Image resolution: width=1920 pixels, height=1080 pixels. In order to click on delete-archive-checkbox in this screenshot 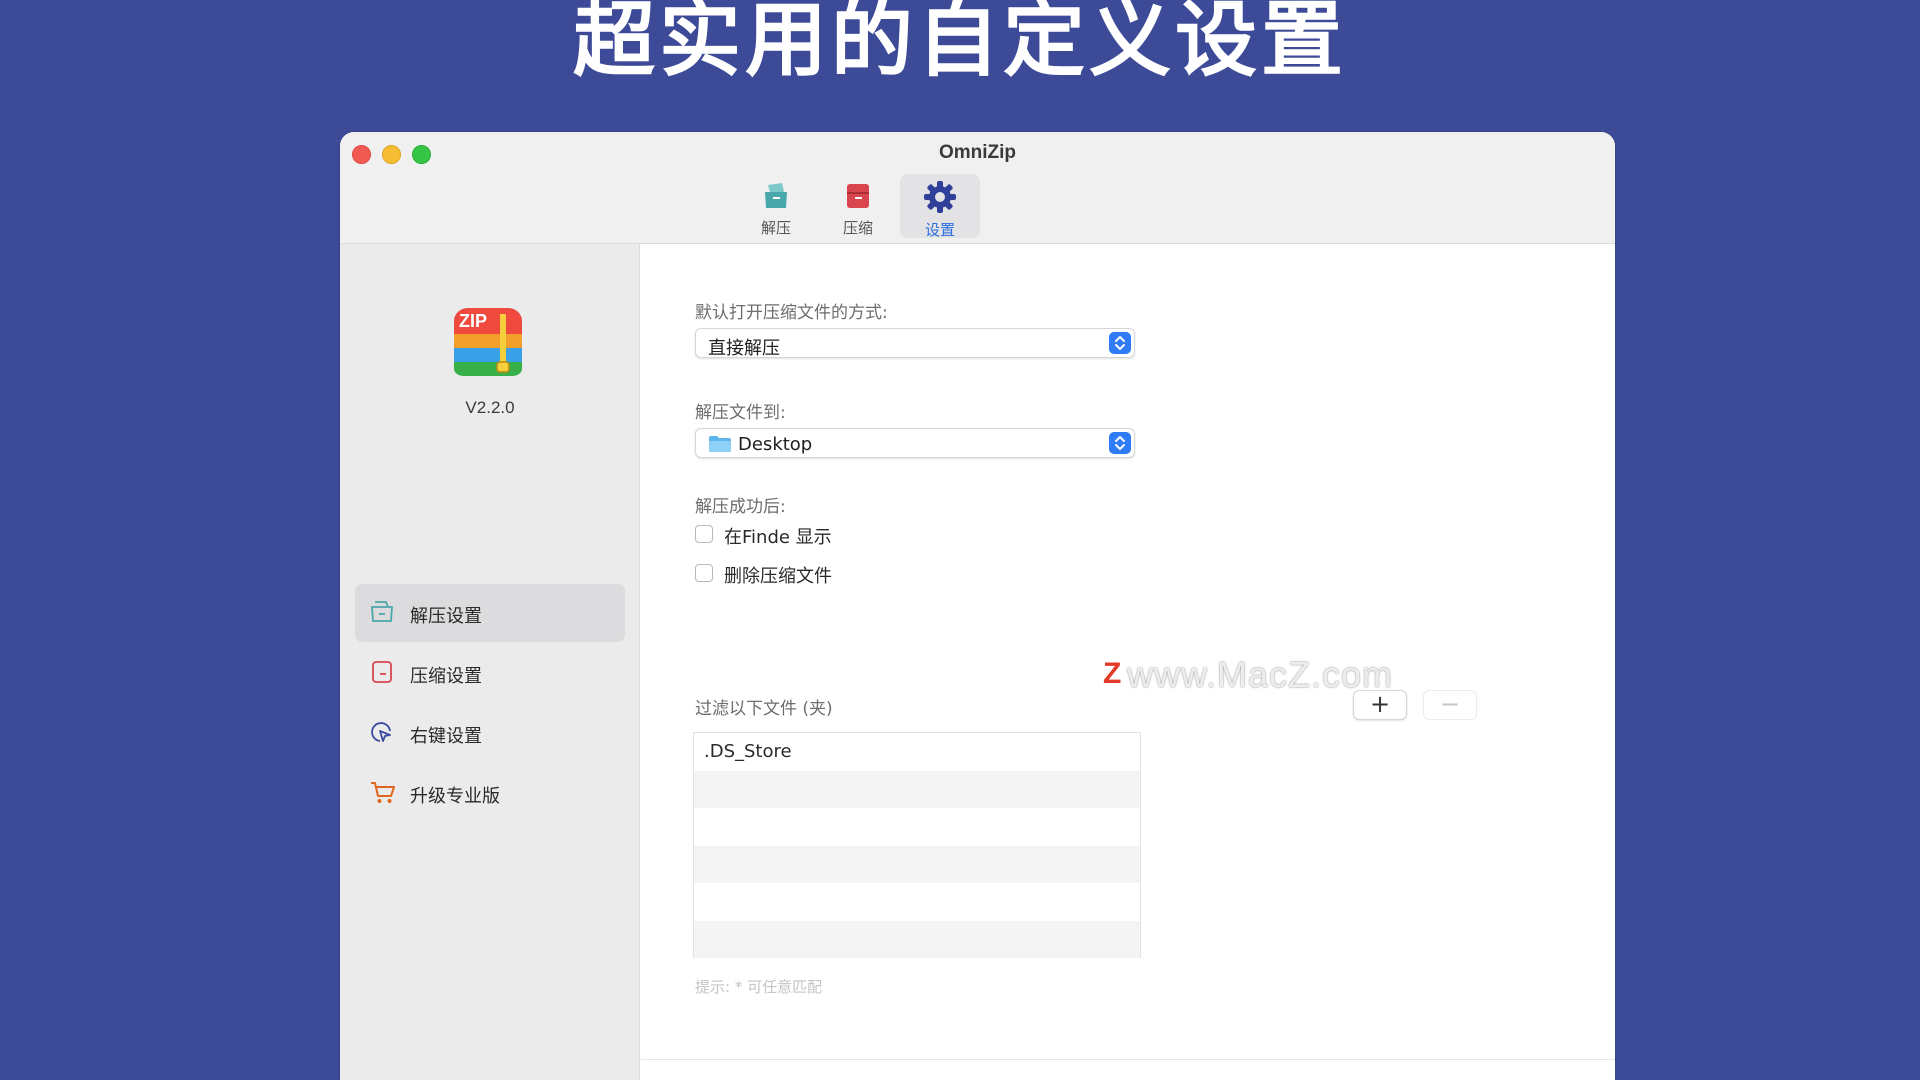, I will do `click(704, 573)`.